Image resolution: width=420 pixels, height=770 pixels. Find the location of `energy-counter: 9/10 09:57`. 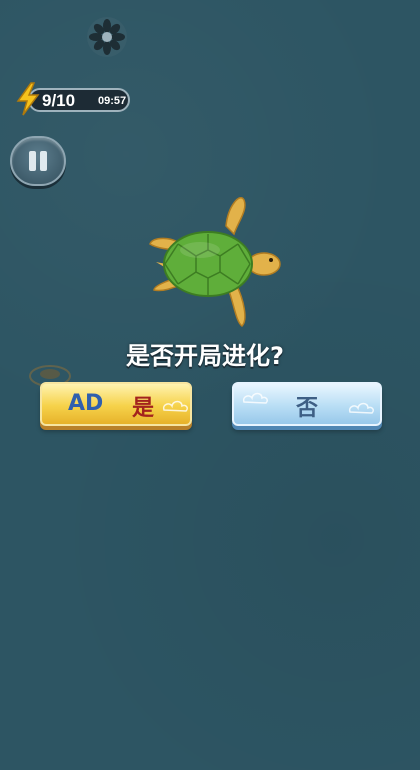

energy-counter: 9/10 09:57 is located at coordinates (73, 99).